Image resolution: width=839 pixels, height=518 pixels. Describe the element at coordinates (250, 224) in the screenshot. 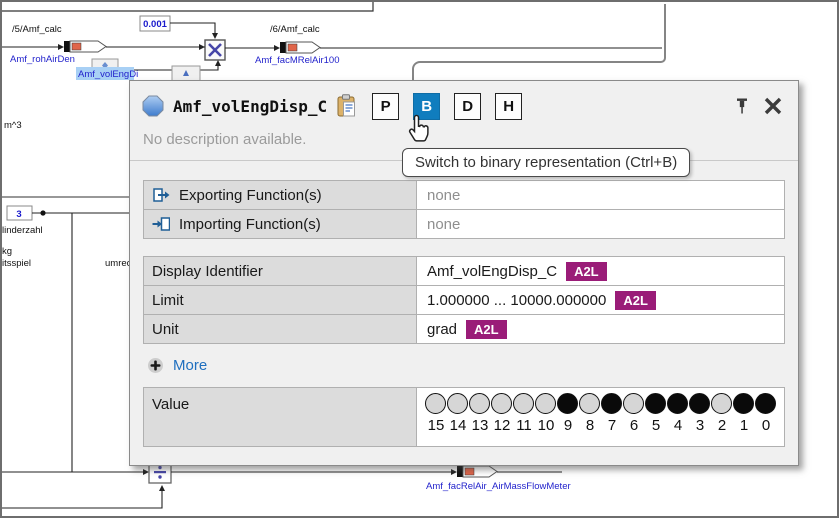

I see `row-label: Importing Function(s)` at that location.